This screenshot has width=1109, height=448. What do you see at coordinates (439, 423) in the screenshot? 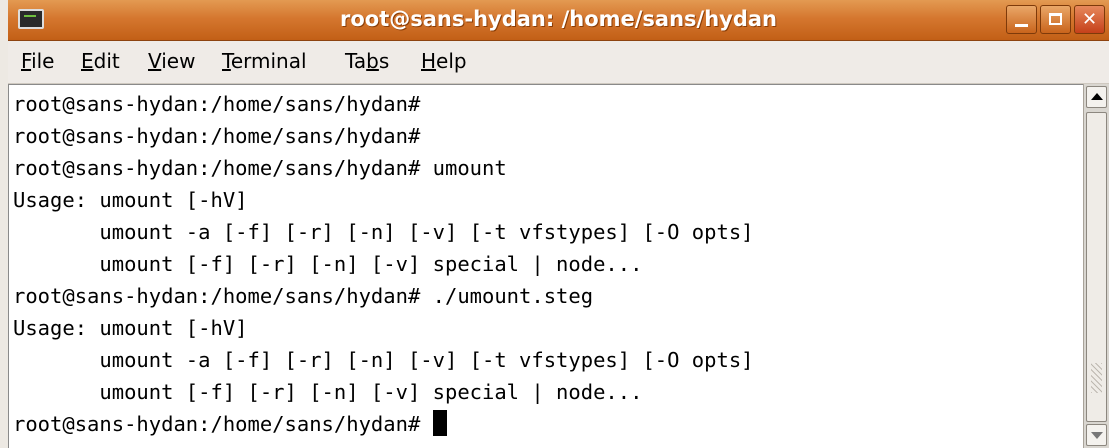
I see `text-cursor` at bounding box center [439, 423].